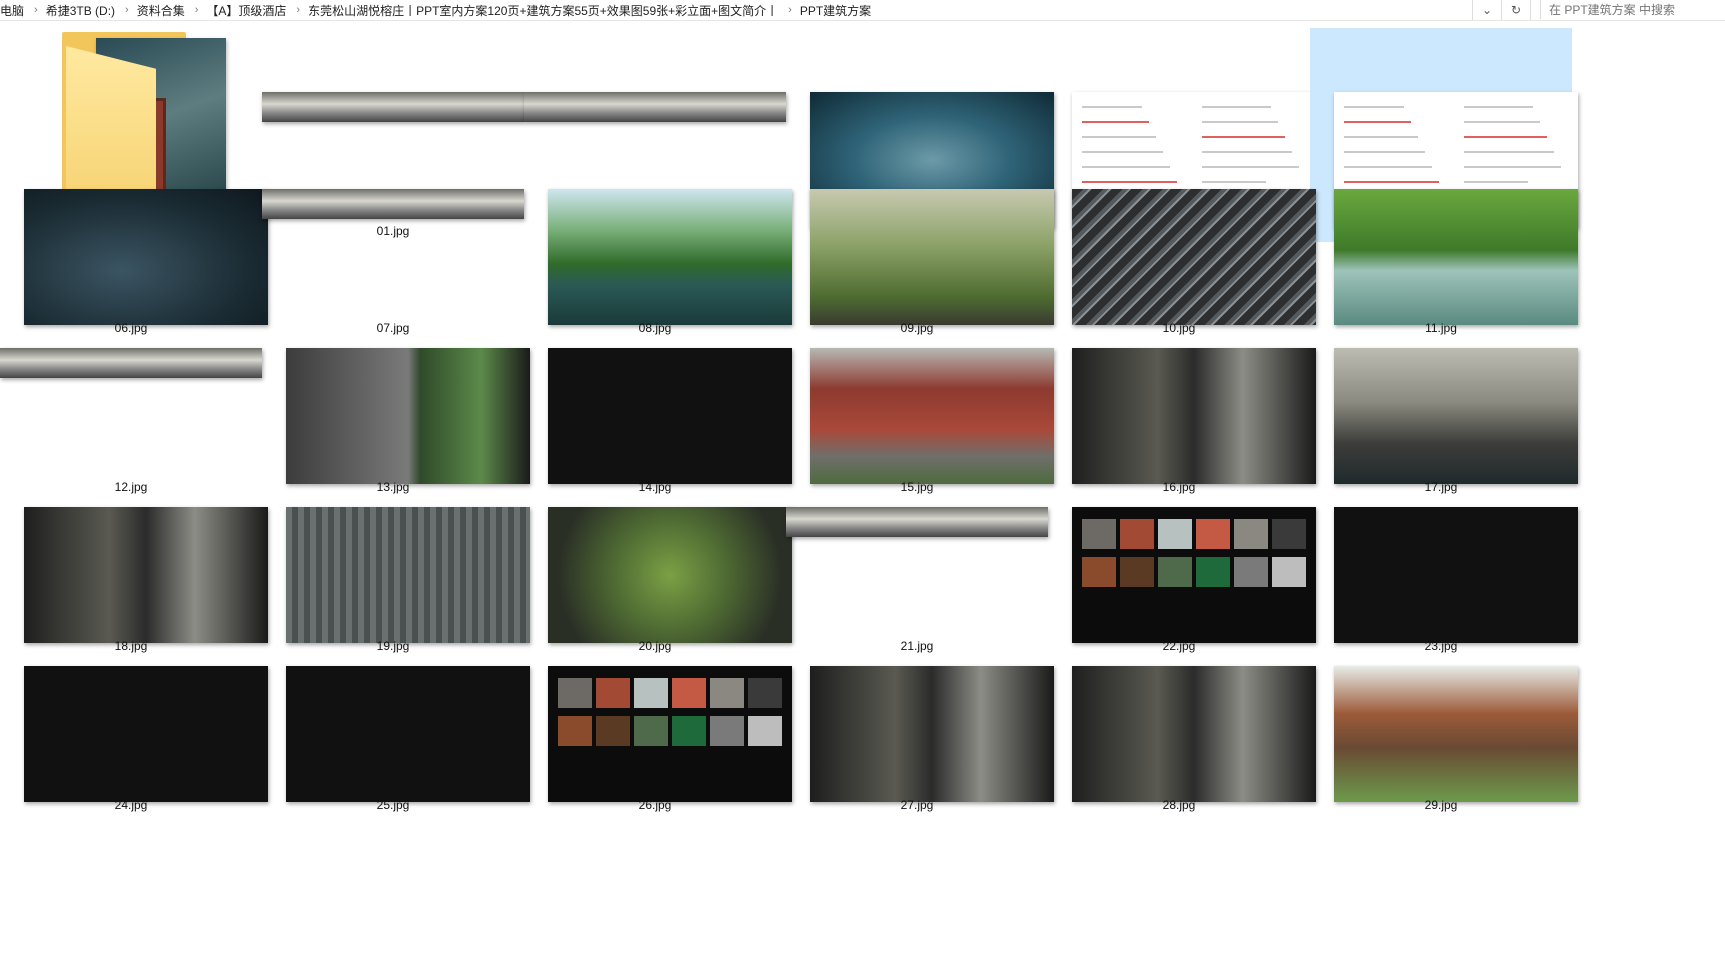 Image resolution: width=1725 pixels, height=959 pixels. I want to click on file-item: 15.jpg, so click(920, 419).